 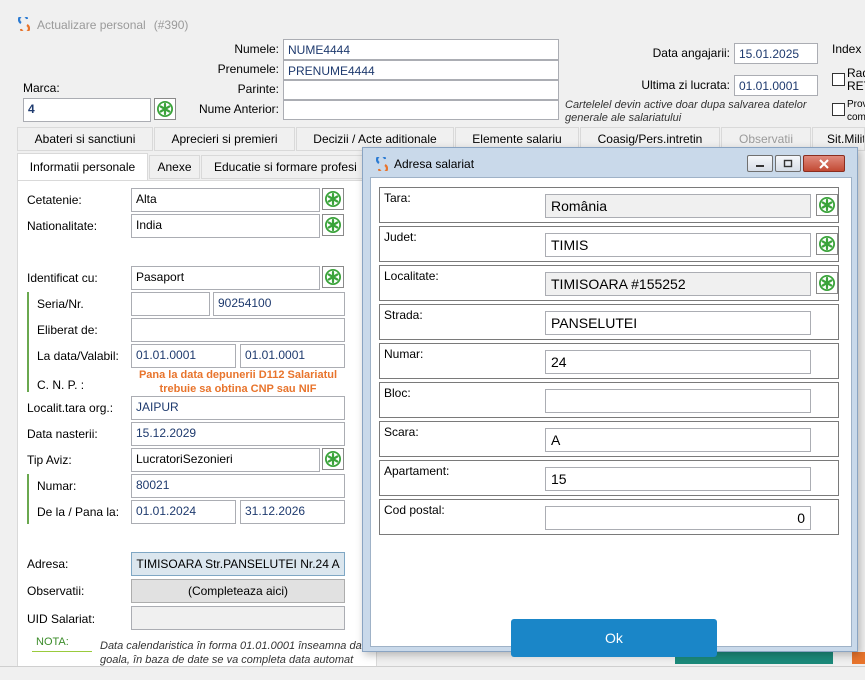 I want to click on de-la-input: 01.01.2024, so click(x=183, y=512).